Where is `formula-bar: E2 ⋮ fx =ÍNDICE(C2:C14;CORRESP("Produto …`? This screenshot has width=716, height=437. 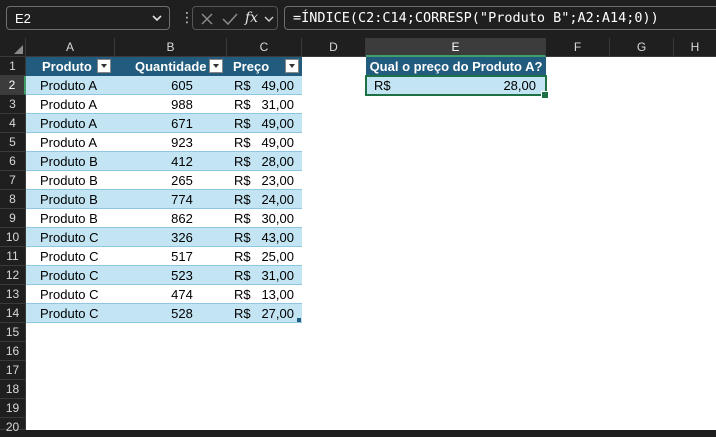
formula-bar: E2 ⋮ fx =ÍNDICE(C2:C14;CORRESP("Produto … is located at coordinates (358, 18).